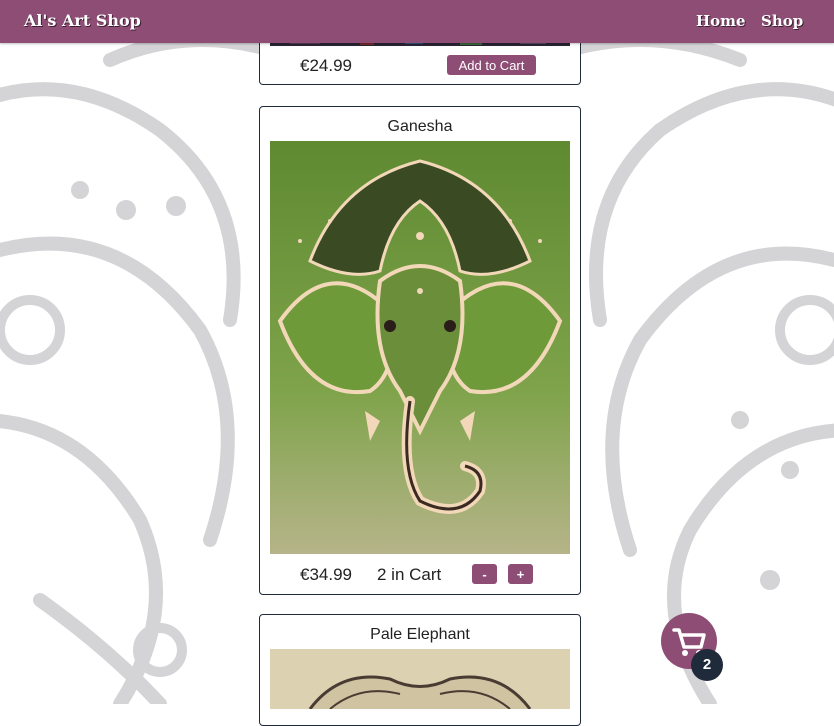  I want to click on add-to-cart-button: Add to Cart, so click(491, 65).